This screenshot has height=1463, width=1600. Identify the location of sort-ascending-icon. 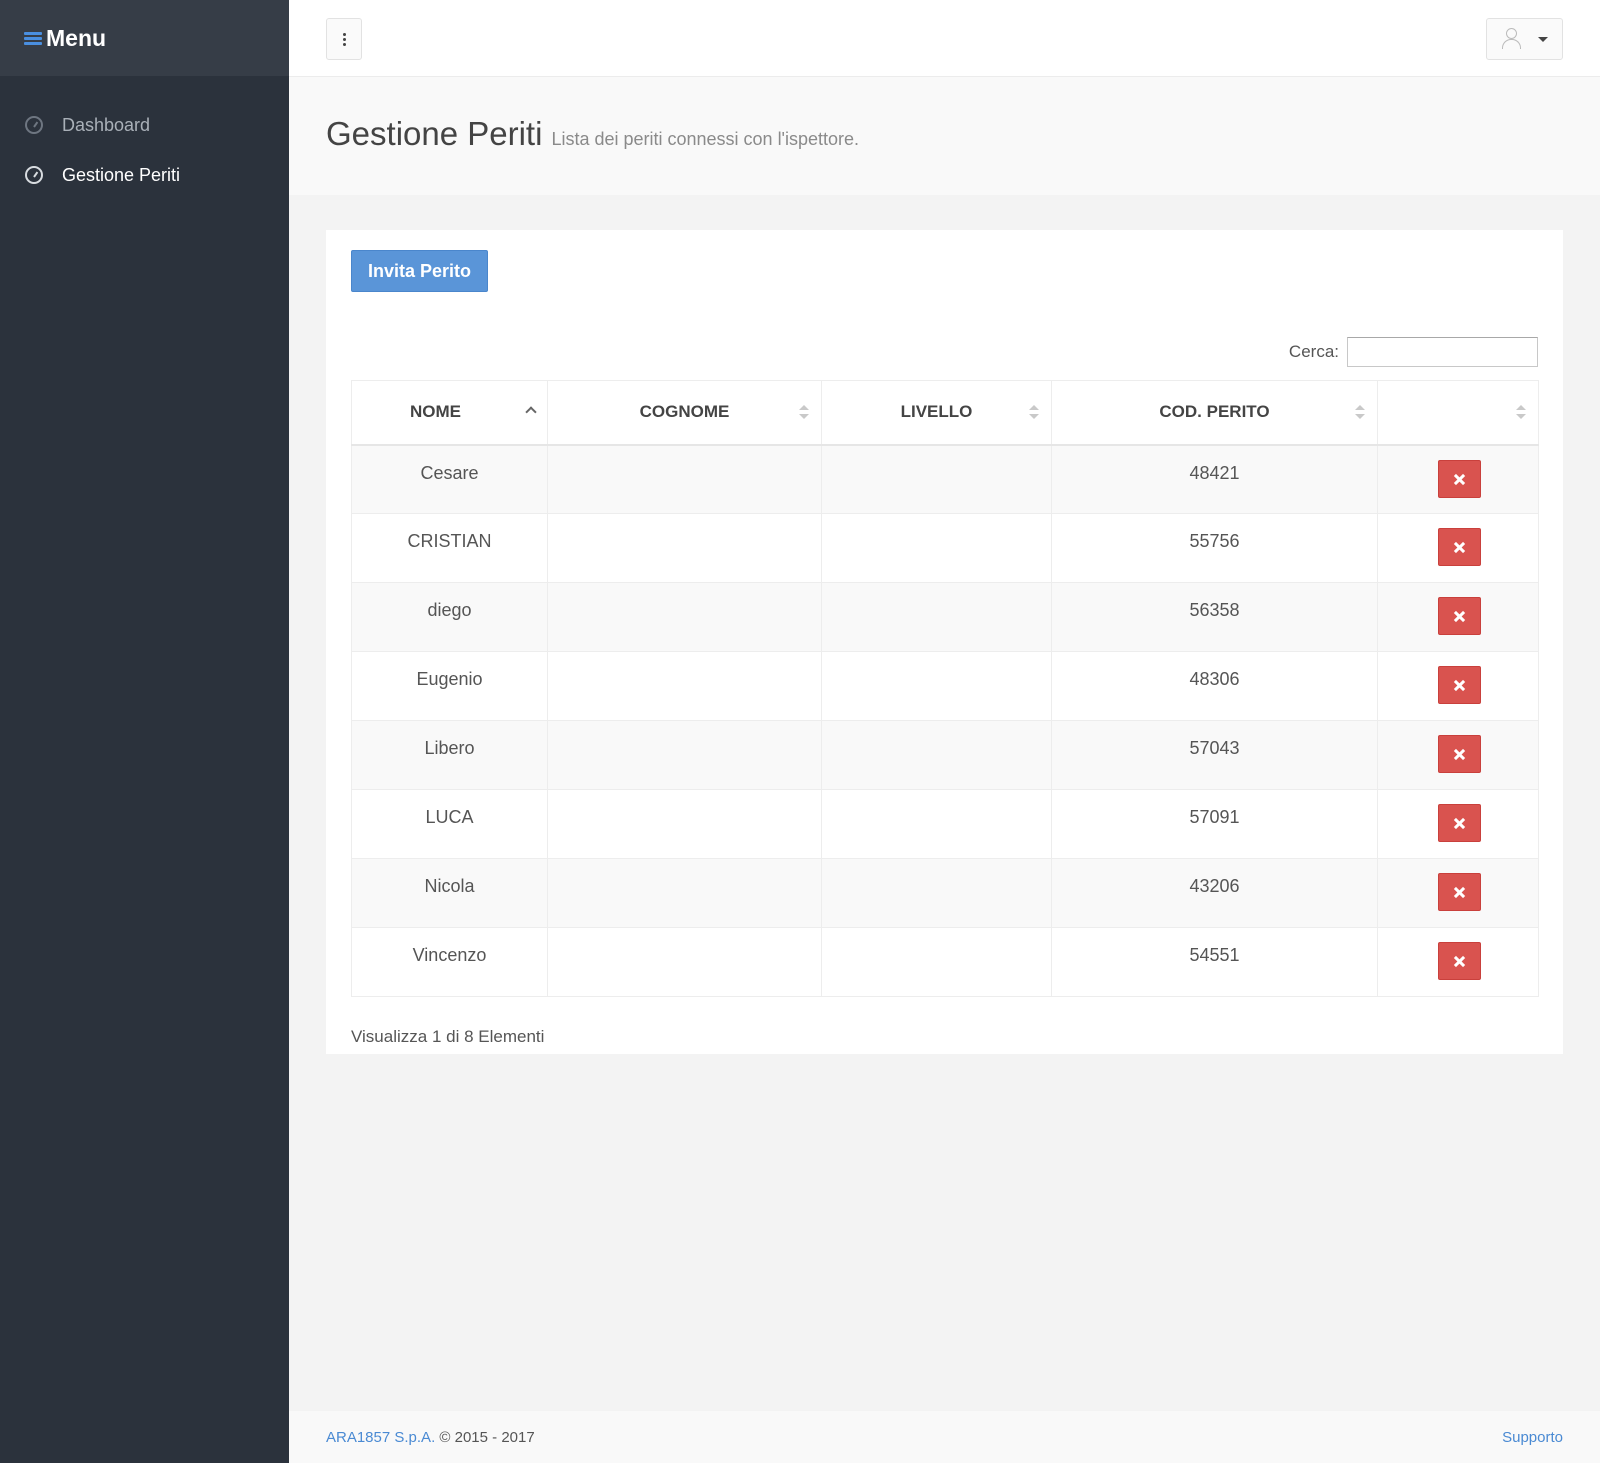
(531, 412).